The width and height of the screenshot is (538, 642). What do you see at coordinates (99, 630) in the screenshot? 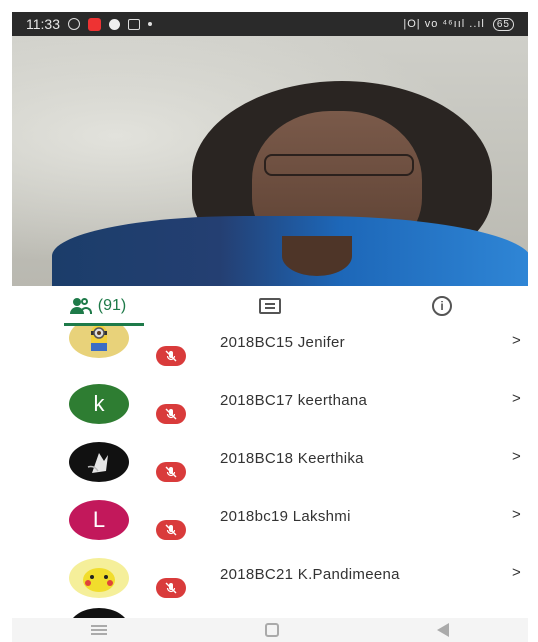
I see `recent-apps-icon` at bounding box center [99, 630].